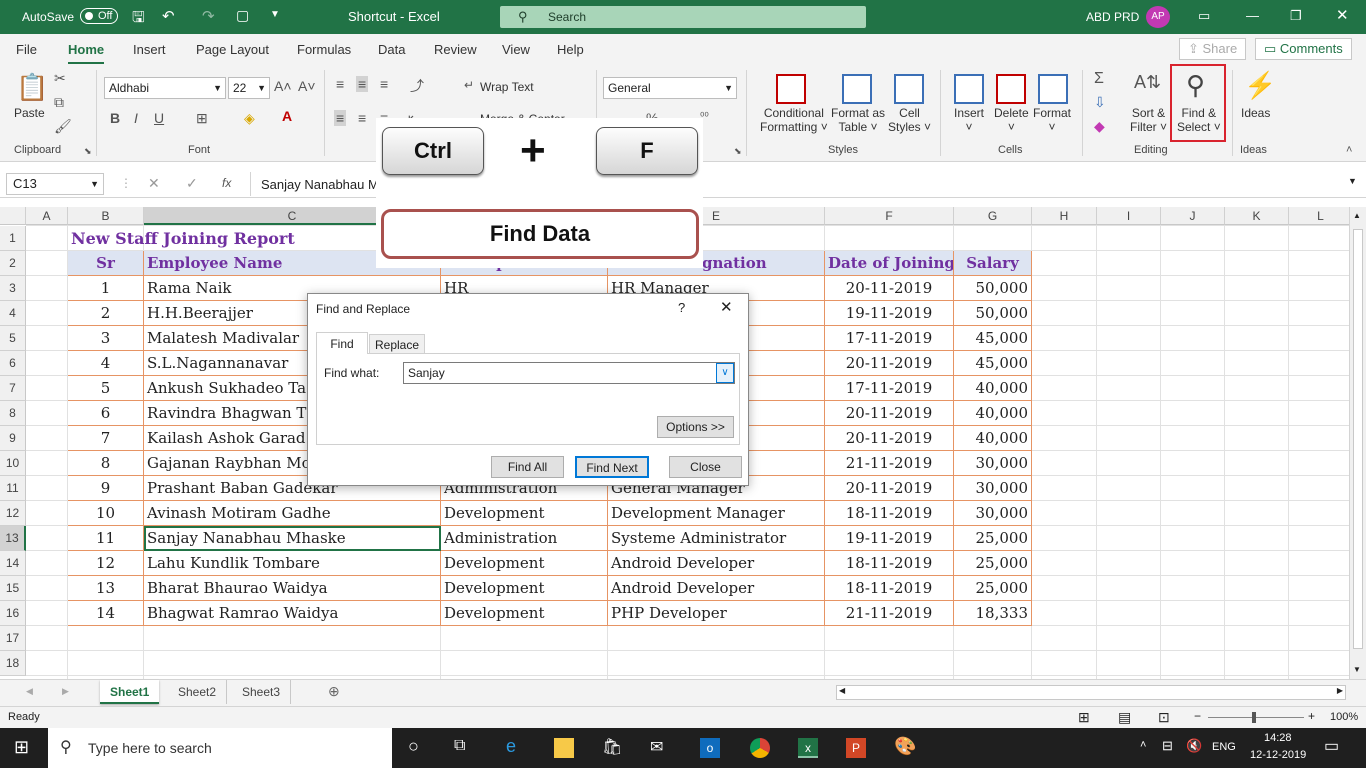 The width and height of the screenshot is (1366, 768). I want to click on notifications-icon: ▭, so click(1331, 746).